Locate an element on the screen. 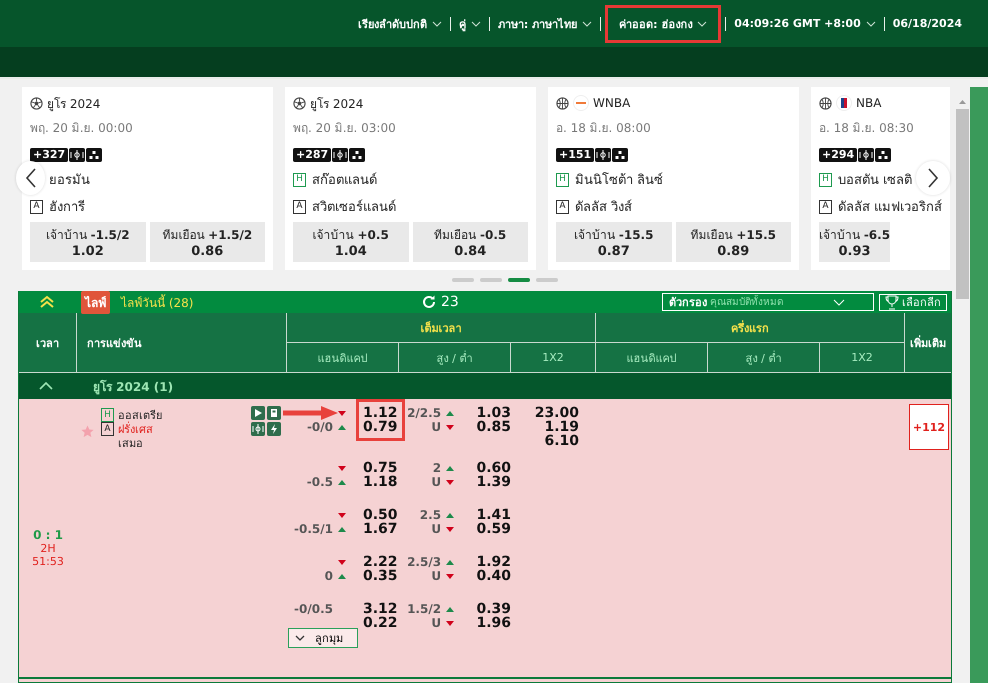 Image resolution: width=988 pixels, height=683 pixels. corners-button: ลูกมุม is located at coordinates (323, 638).